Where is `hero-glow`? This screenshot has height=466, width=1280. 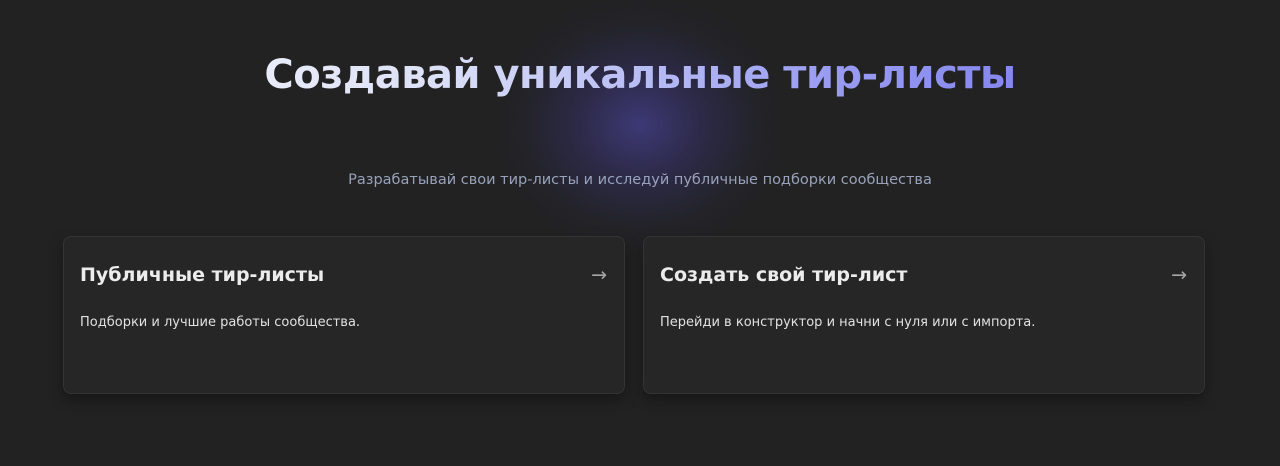 hero-glow is located at coordinates (640, 127).